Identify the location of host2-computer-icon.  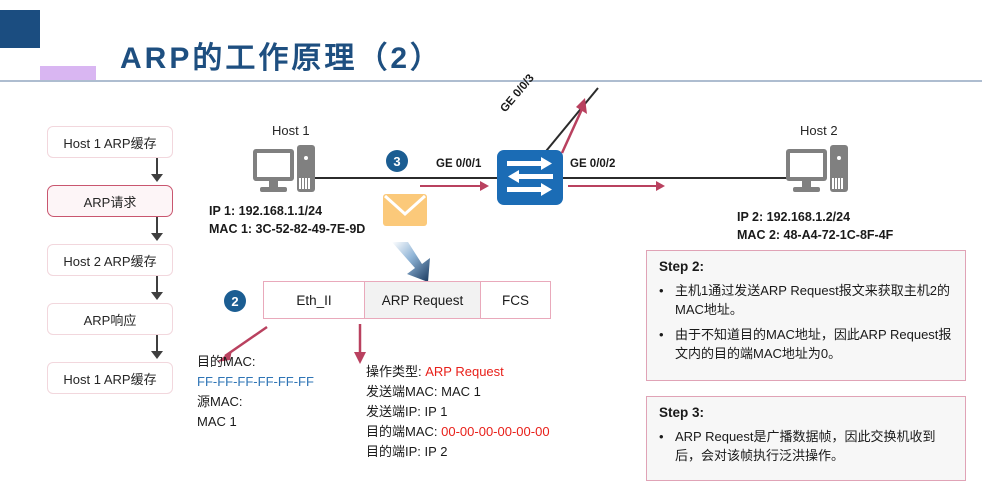
(817, 168).